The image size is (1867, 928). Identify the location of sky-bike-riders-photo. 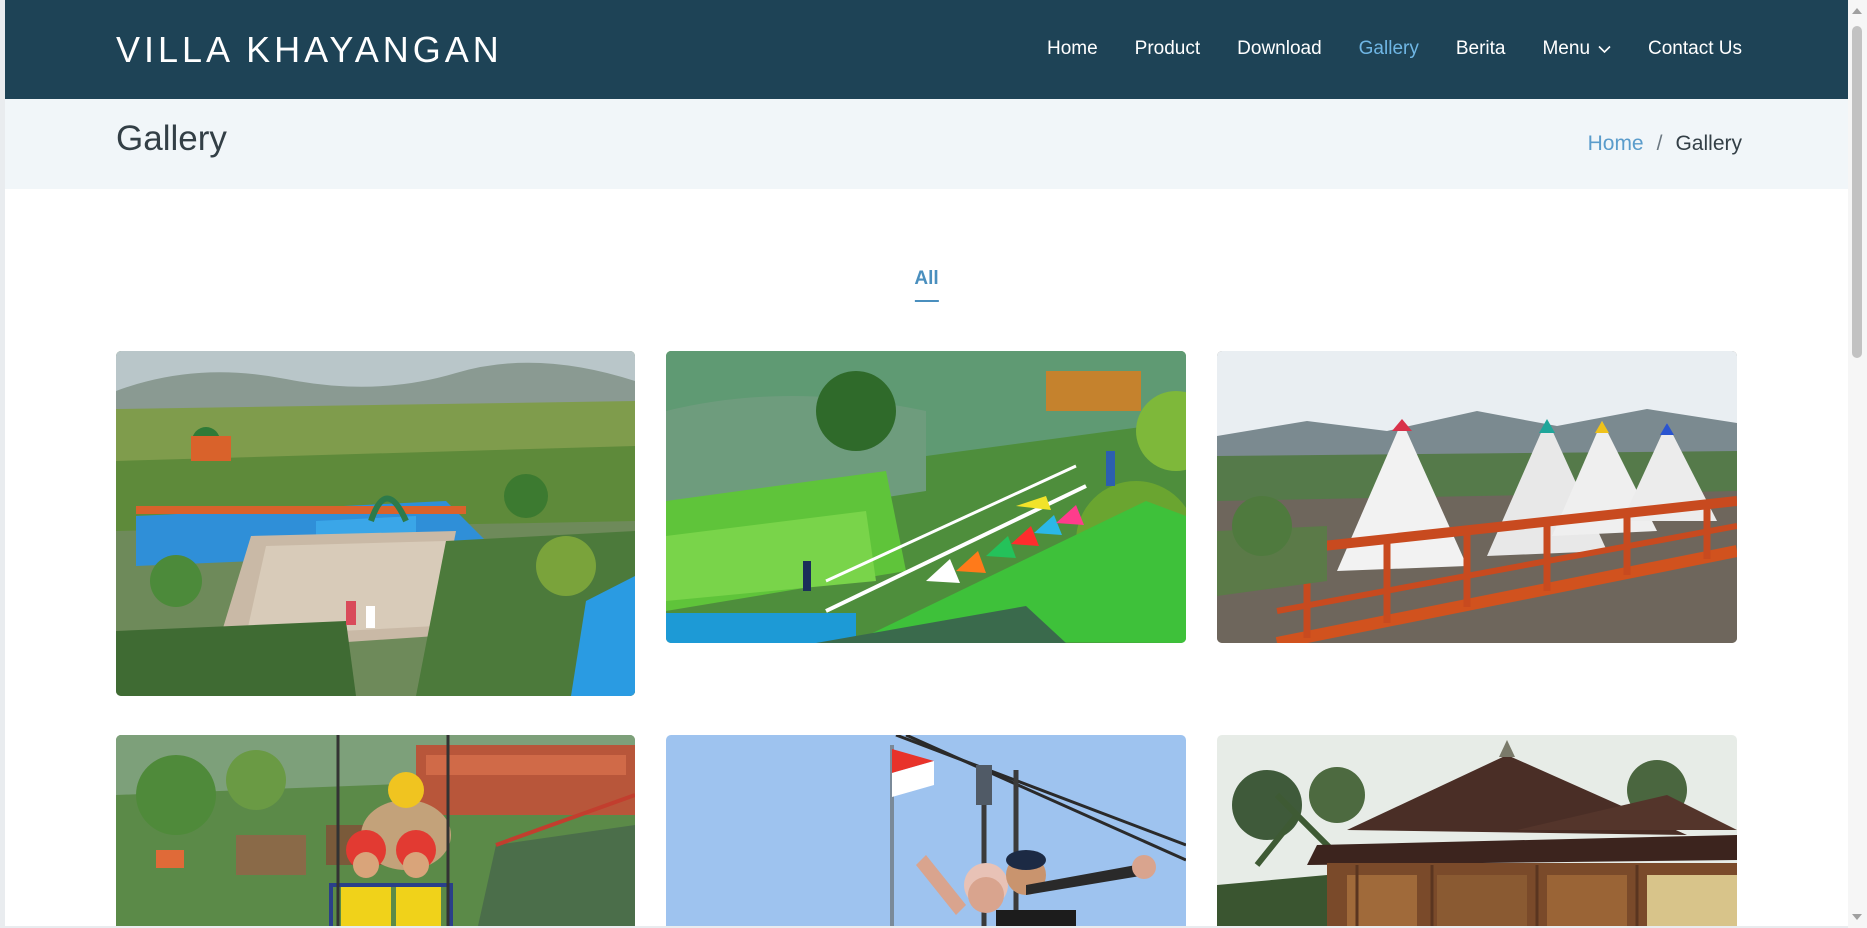
(375, 830).